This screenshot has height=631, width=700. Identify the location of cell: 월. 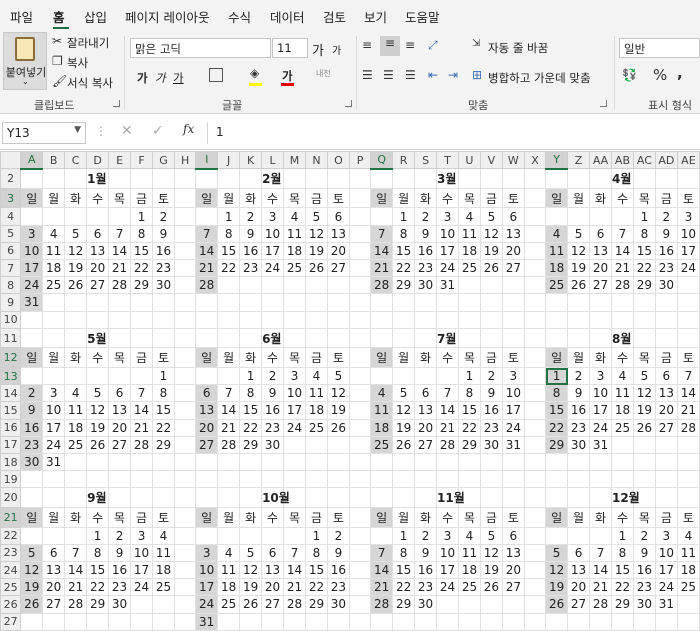
(54, 517).